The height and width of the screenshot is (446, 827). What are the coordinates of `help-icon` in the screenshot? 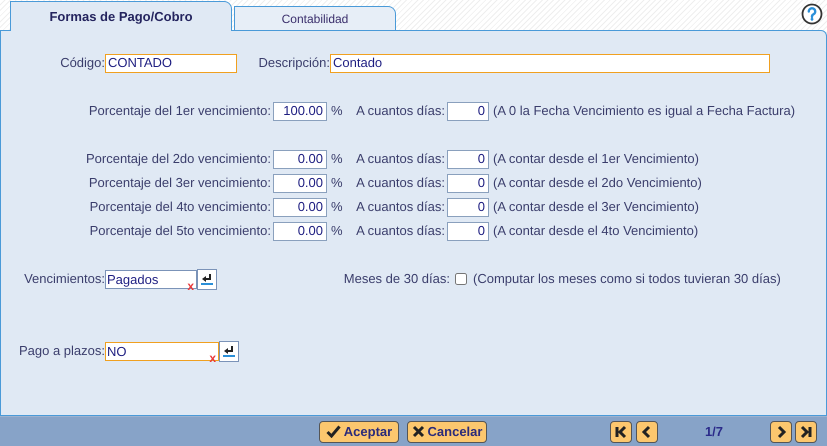 It's located at (812, 14).